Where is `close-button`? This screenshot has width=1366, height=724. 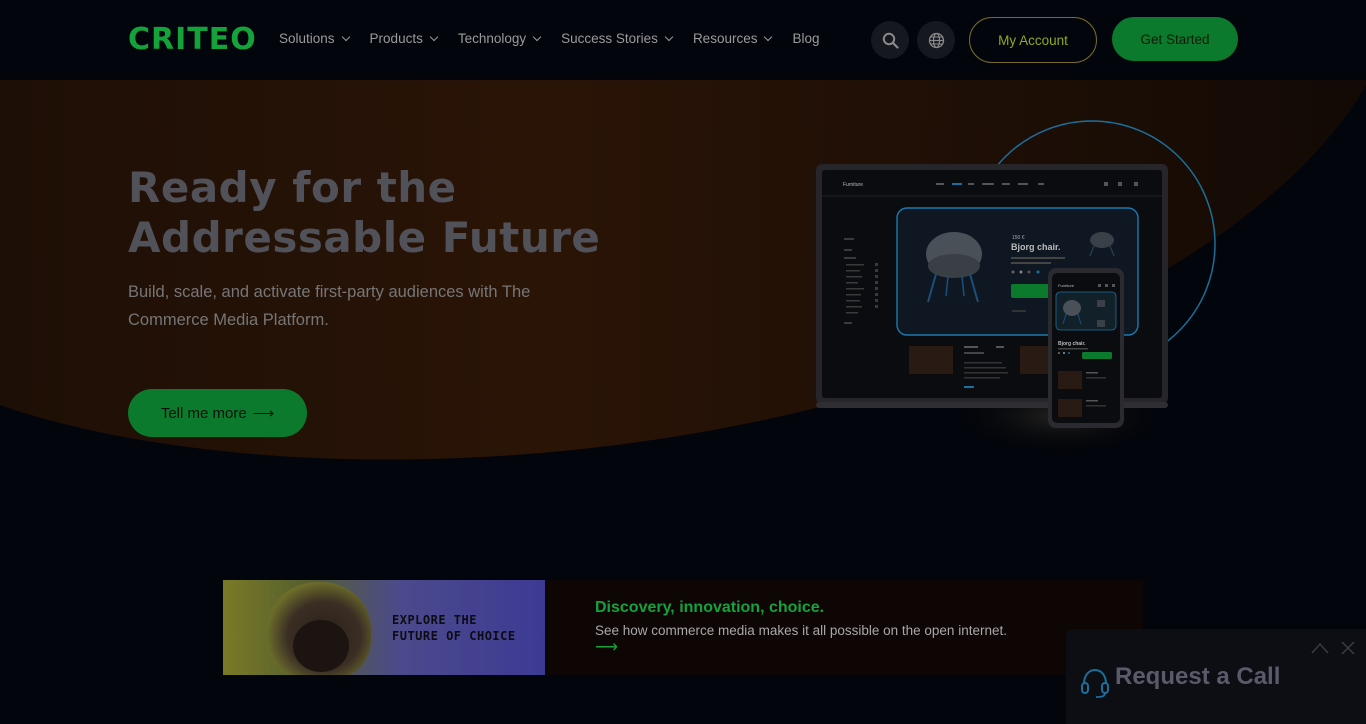
close-button is located at coordinates (1348, 648).